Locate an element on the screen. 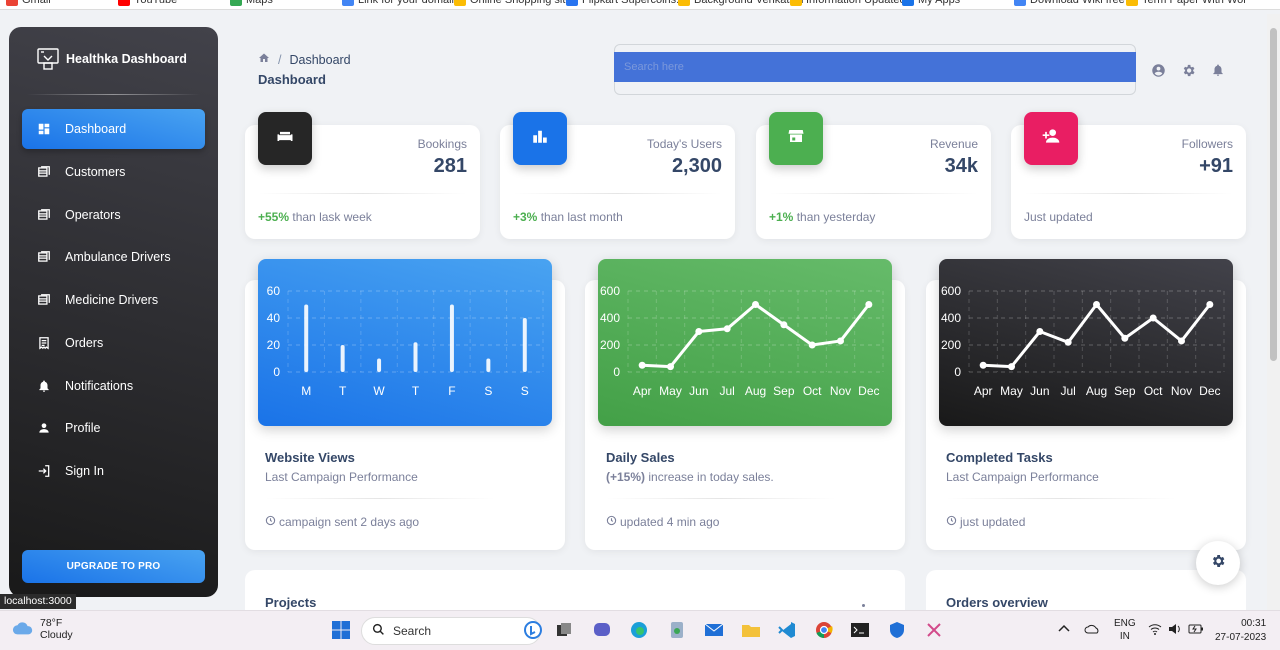 This screenshot has width=1280, height=650. sidebar-item-orders: Orders is located at coordinates (113, 343).